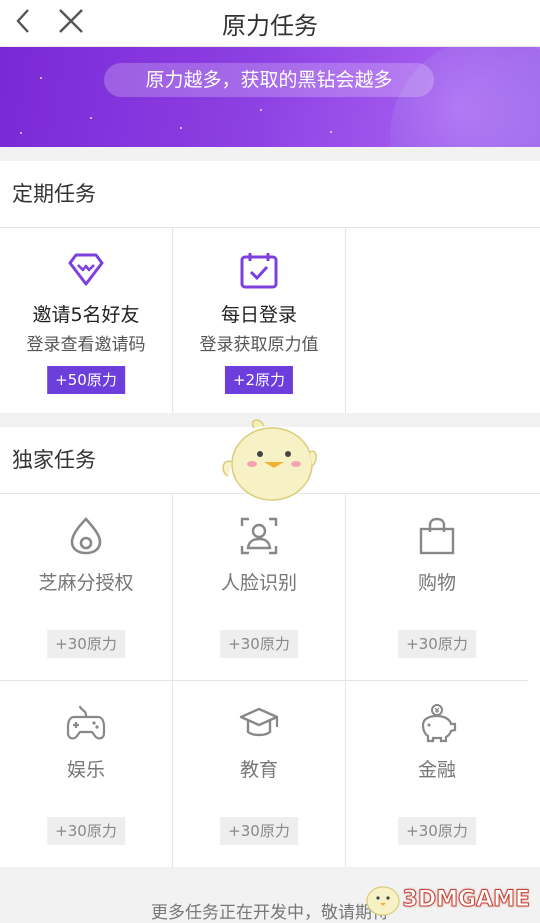  I want to click on task-name: 教育, so click(258, 770).